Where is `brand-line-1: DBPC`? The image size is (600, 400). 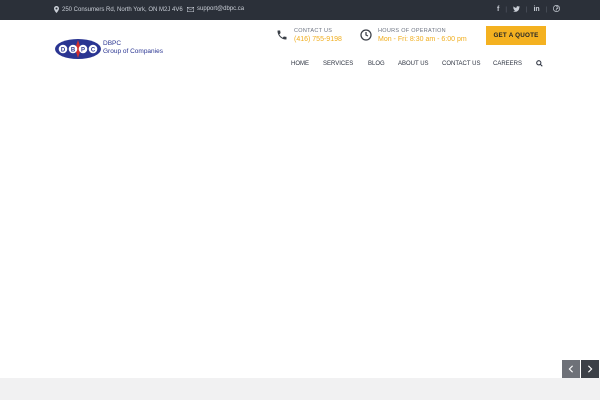 brand-line-1: DBPC is located at coordinates (112, 43).